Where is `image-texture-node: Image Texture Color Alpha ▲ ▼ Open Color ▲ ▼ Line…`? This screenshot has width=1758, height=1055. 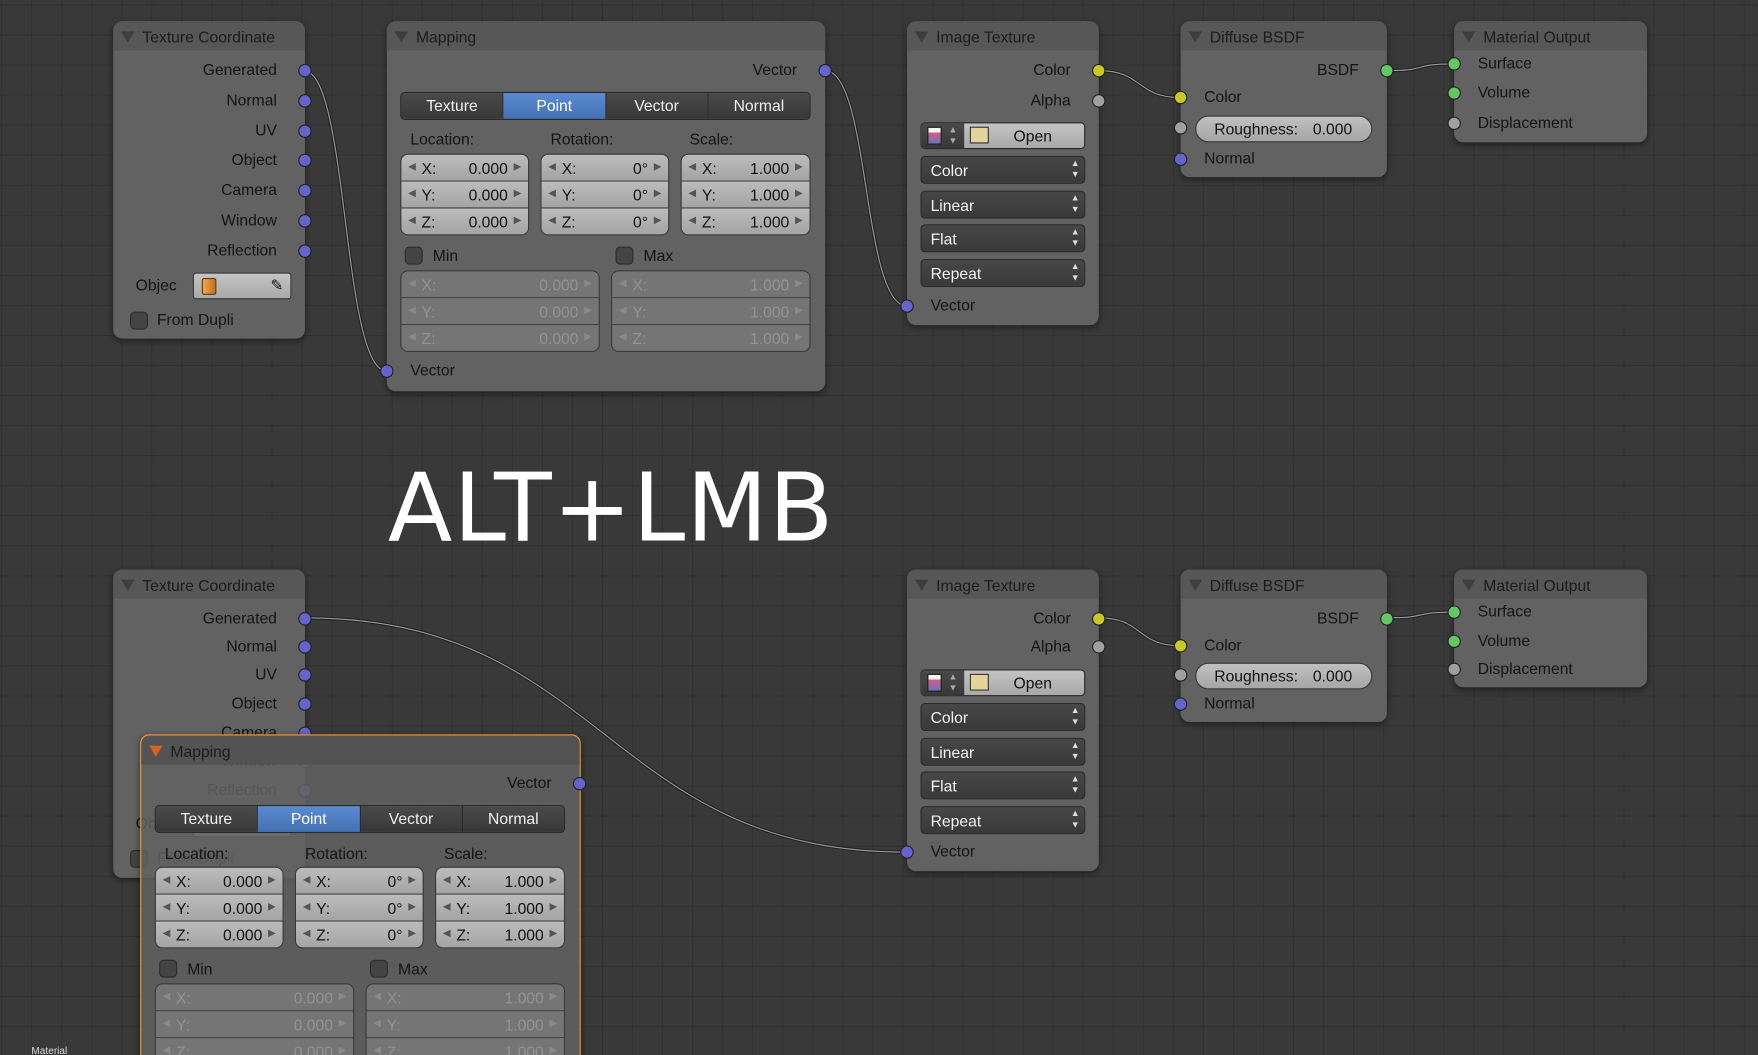 image-texture-node: Image Texture Color Alpha ▲ ▼ Open Color ▲ ▼ Line… is located at coordinates (1003, 173).